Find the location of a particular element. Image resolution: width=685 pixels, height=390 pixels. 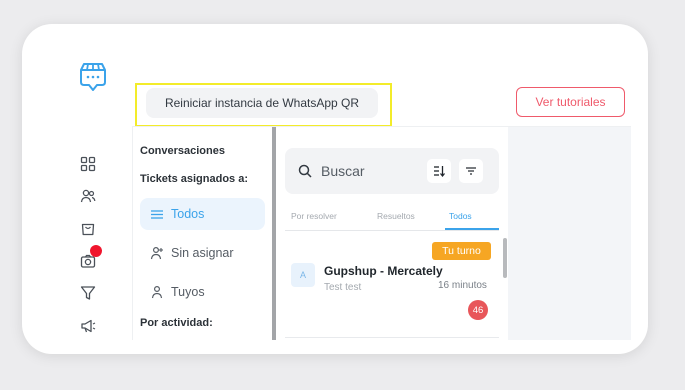

tab-por-resolver: Por resolver is located at coordinates (314, 216).